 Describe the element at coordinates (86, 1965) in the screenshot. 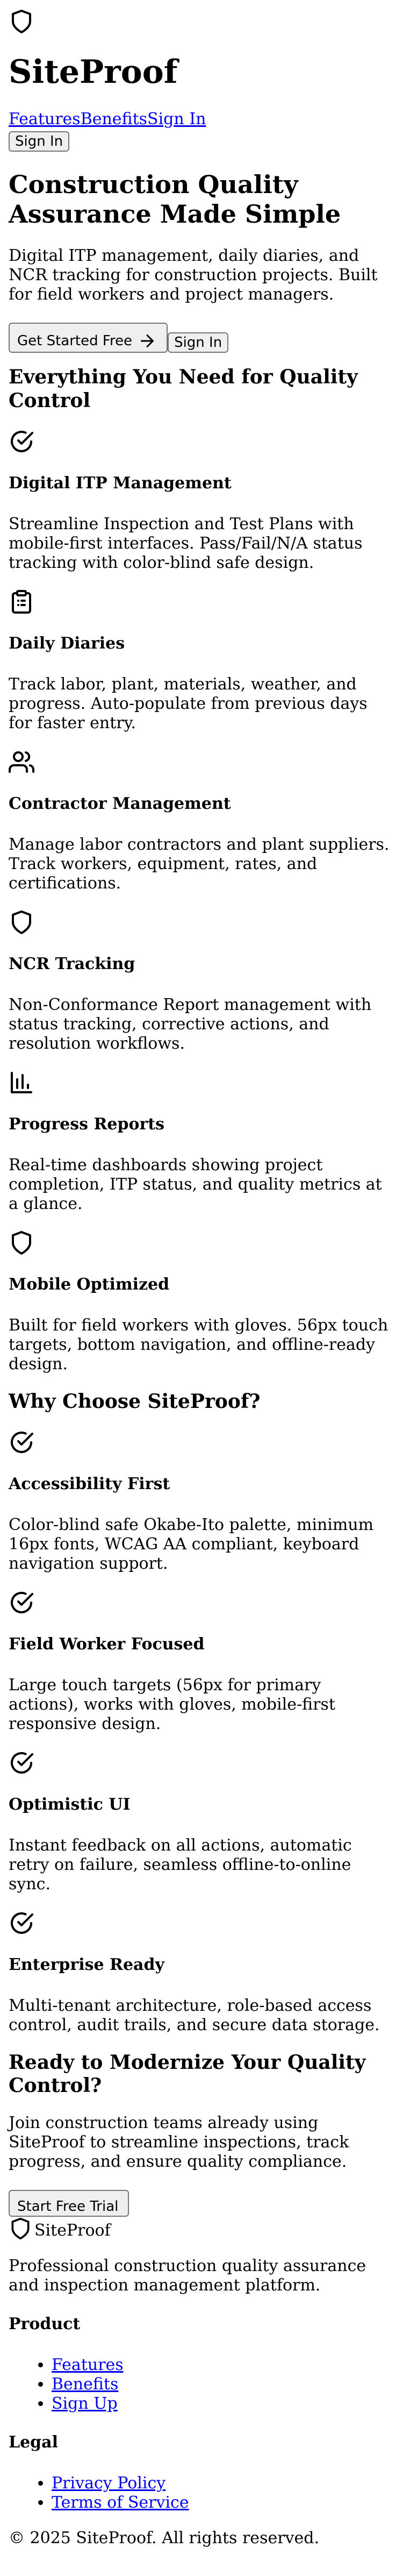

I see `benefit-title: Enterprise Ready` at that location.